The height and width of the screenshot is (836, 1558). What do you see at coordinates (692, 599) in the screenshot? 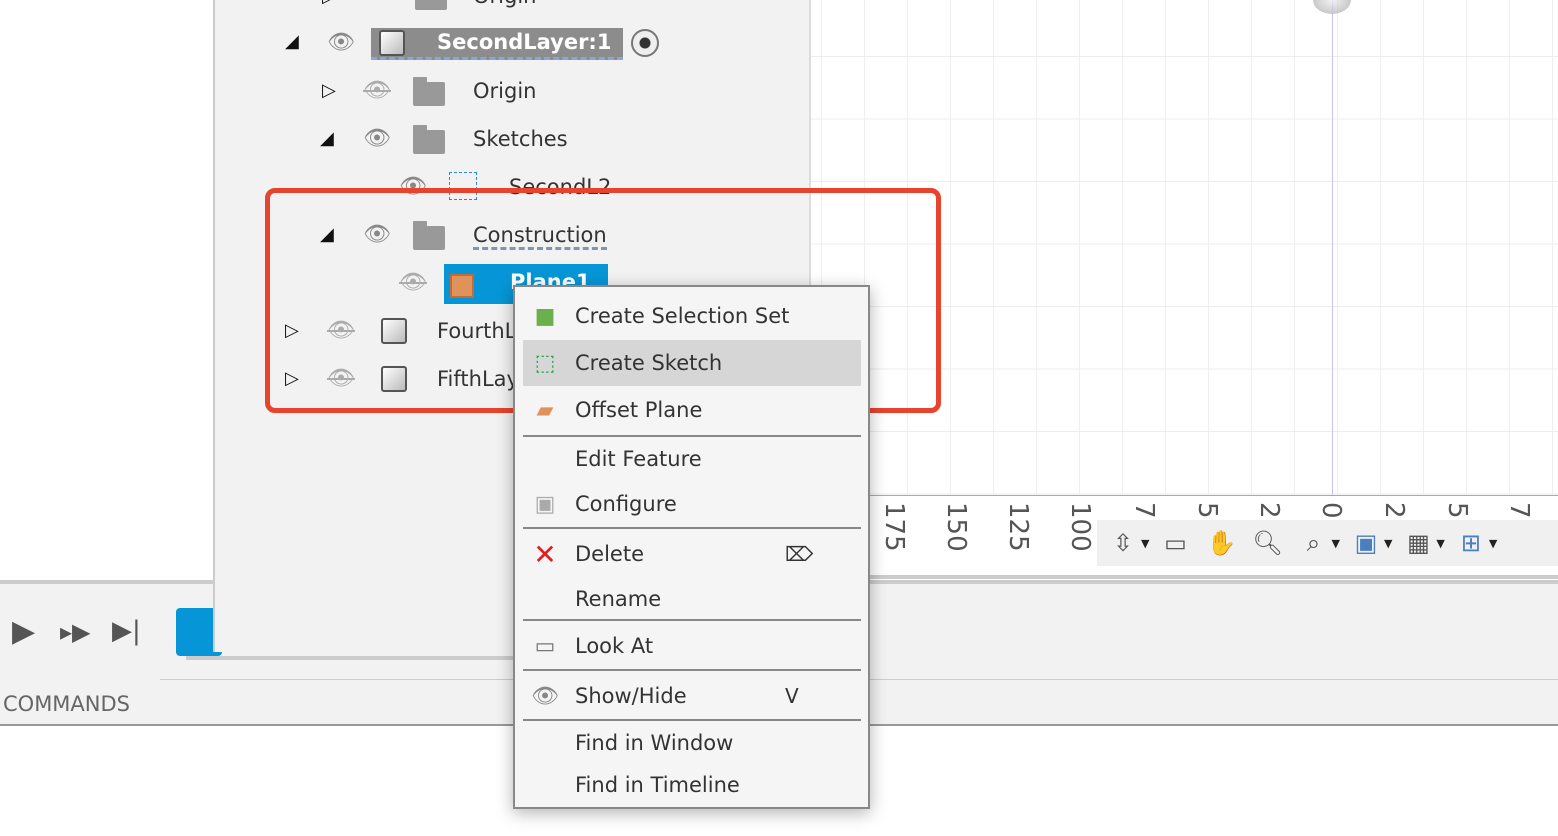
I see `menu-item-rename: Rename` at bounding box center [692, 599].